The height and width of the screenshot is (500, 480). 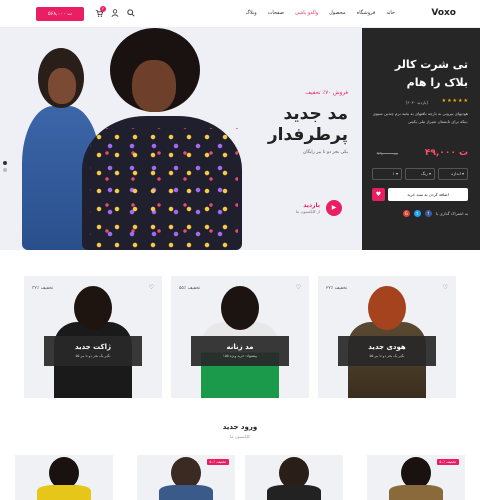 I want to click on hero-cta: ▶ بازدید از کلکسیون ما, so click(x=319, y=208).